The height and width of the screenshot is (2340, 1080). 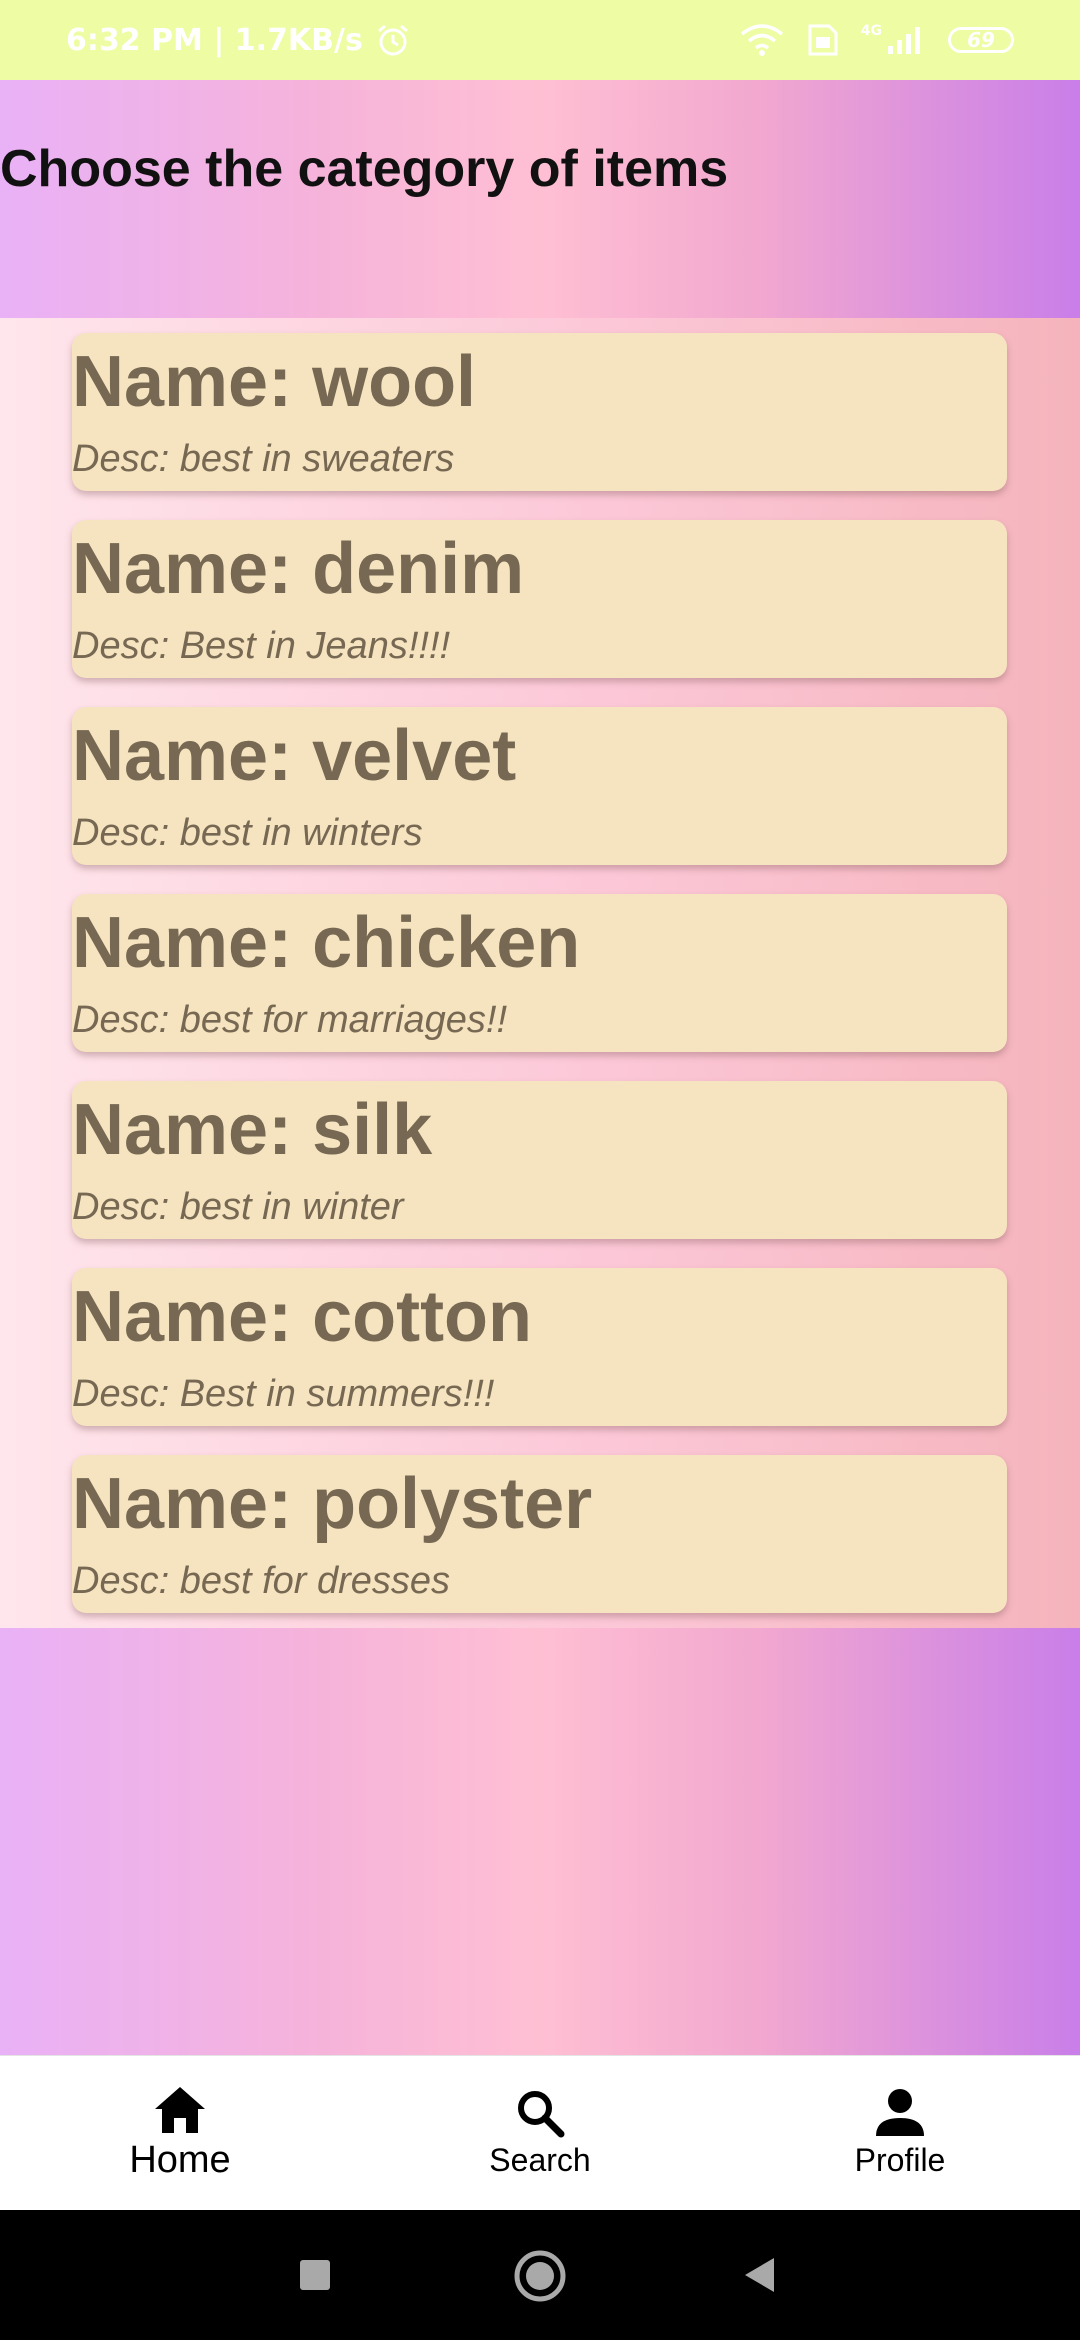 I want to click on category-card-chicken: Name: chicken Desc: best for marriages!!, so click(x=539, y=973).